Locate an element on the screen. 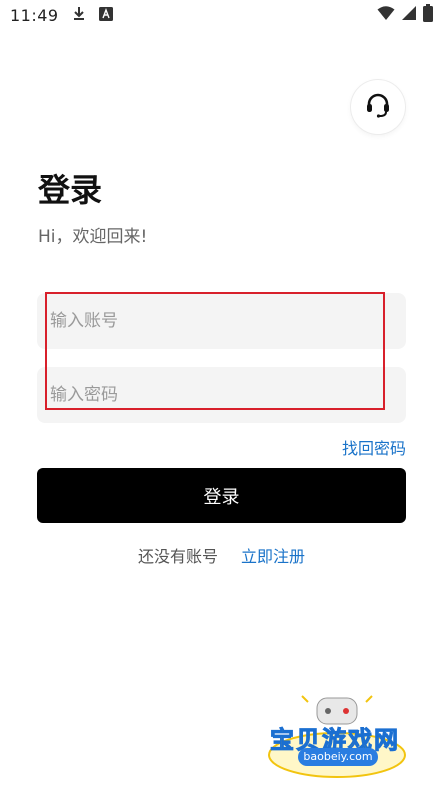 The width and height of the screenshot is (443, 787). status-right is located at coordinates (405, 15).